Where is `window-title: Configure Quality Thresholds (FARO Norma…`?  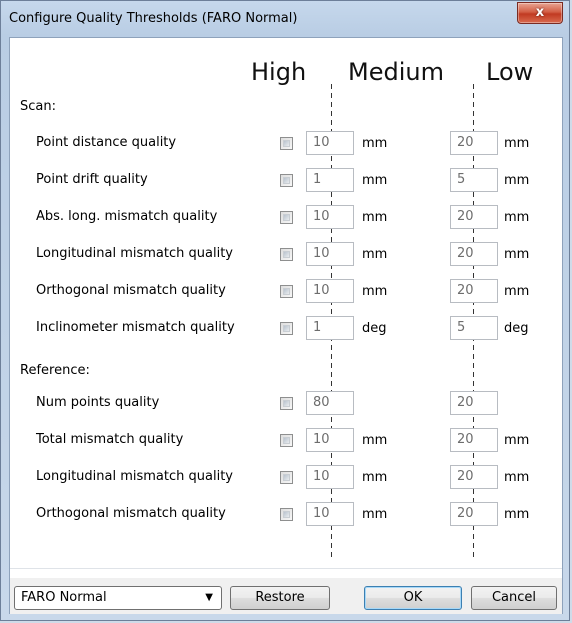 window-title: Configure Quality Thresholds (FARO Norma… is located at coordinates (153, 18).